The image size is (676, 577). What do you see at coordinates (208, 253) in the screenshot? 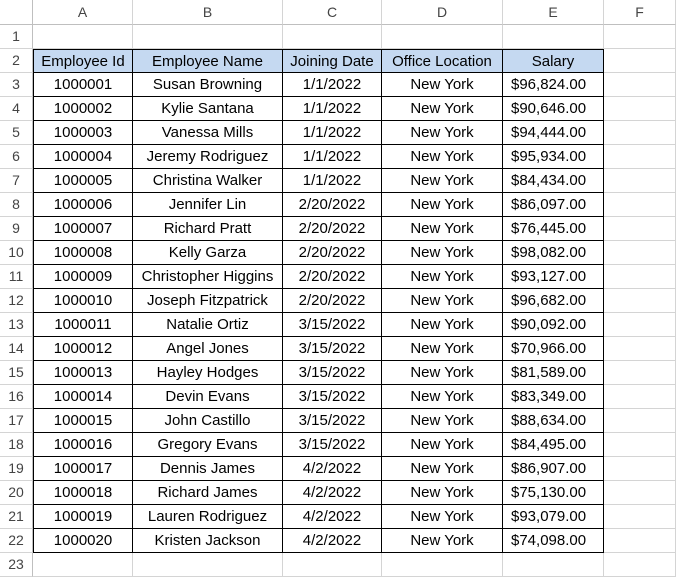
I see `cell-name: Kelly Garza` at bounding box center [208, 253].